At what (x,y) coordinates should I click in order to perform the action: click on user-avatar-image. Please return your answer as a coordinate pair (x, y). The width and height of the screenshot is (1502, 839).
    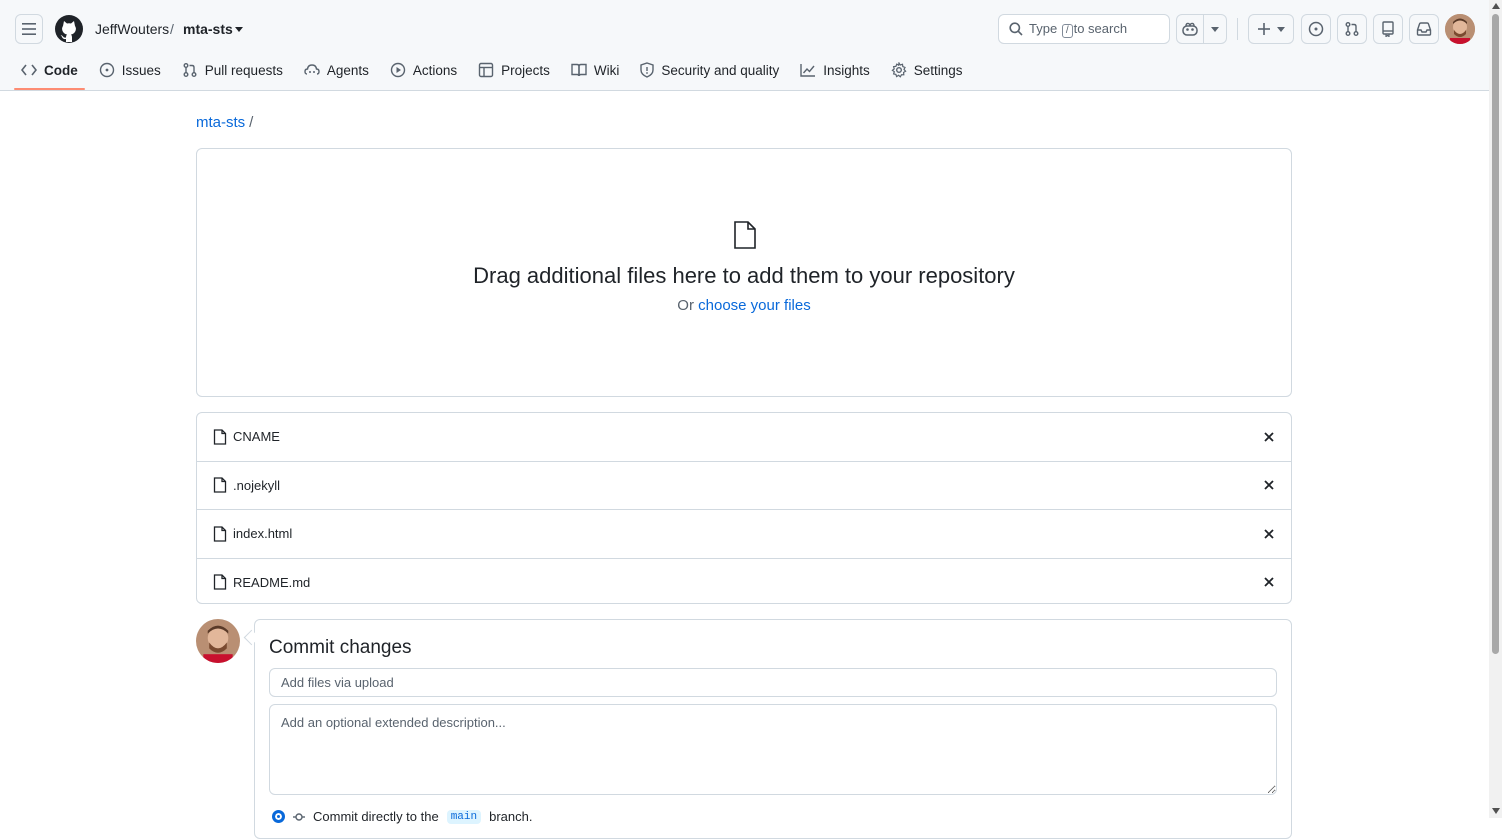
    Looking at the image, I should click on (1460, 29).